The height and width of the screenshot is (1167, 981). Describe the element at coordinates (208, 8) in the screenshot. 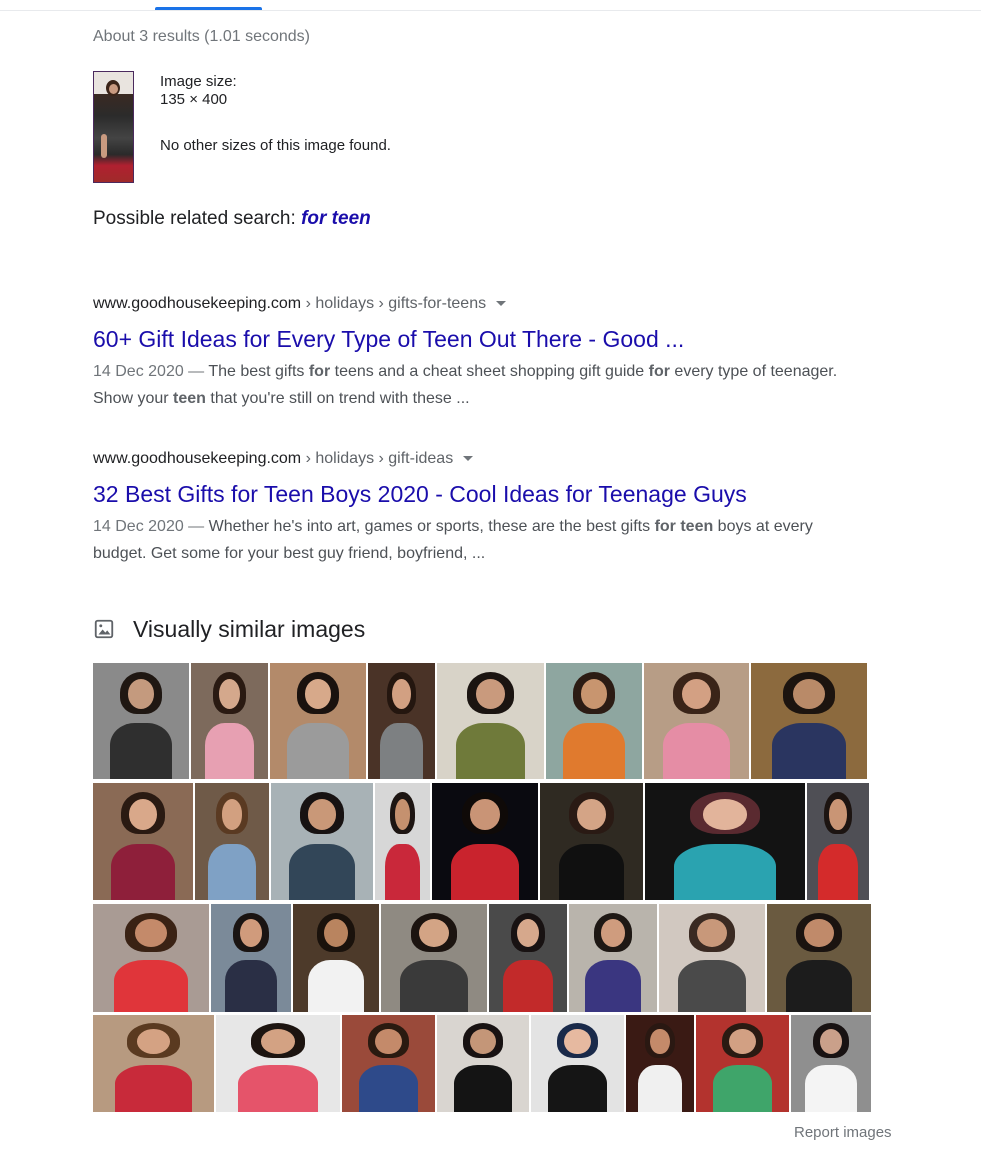

I see `active-tab-indicator` at that location.